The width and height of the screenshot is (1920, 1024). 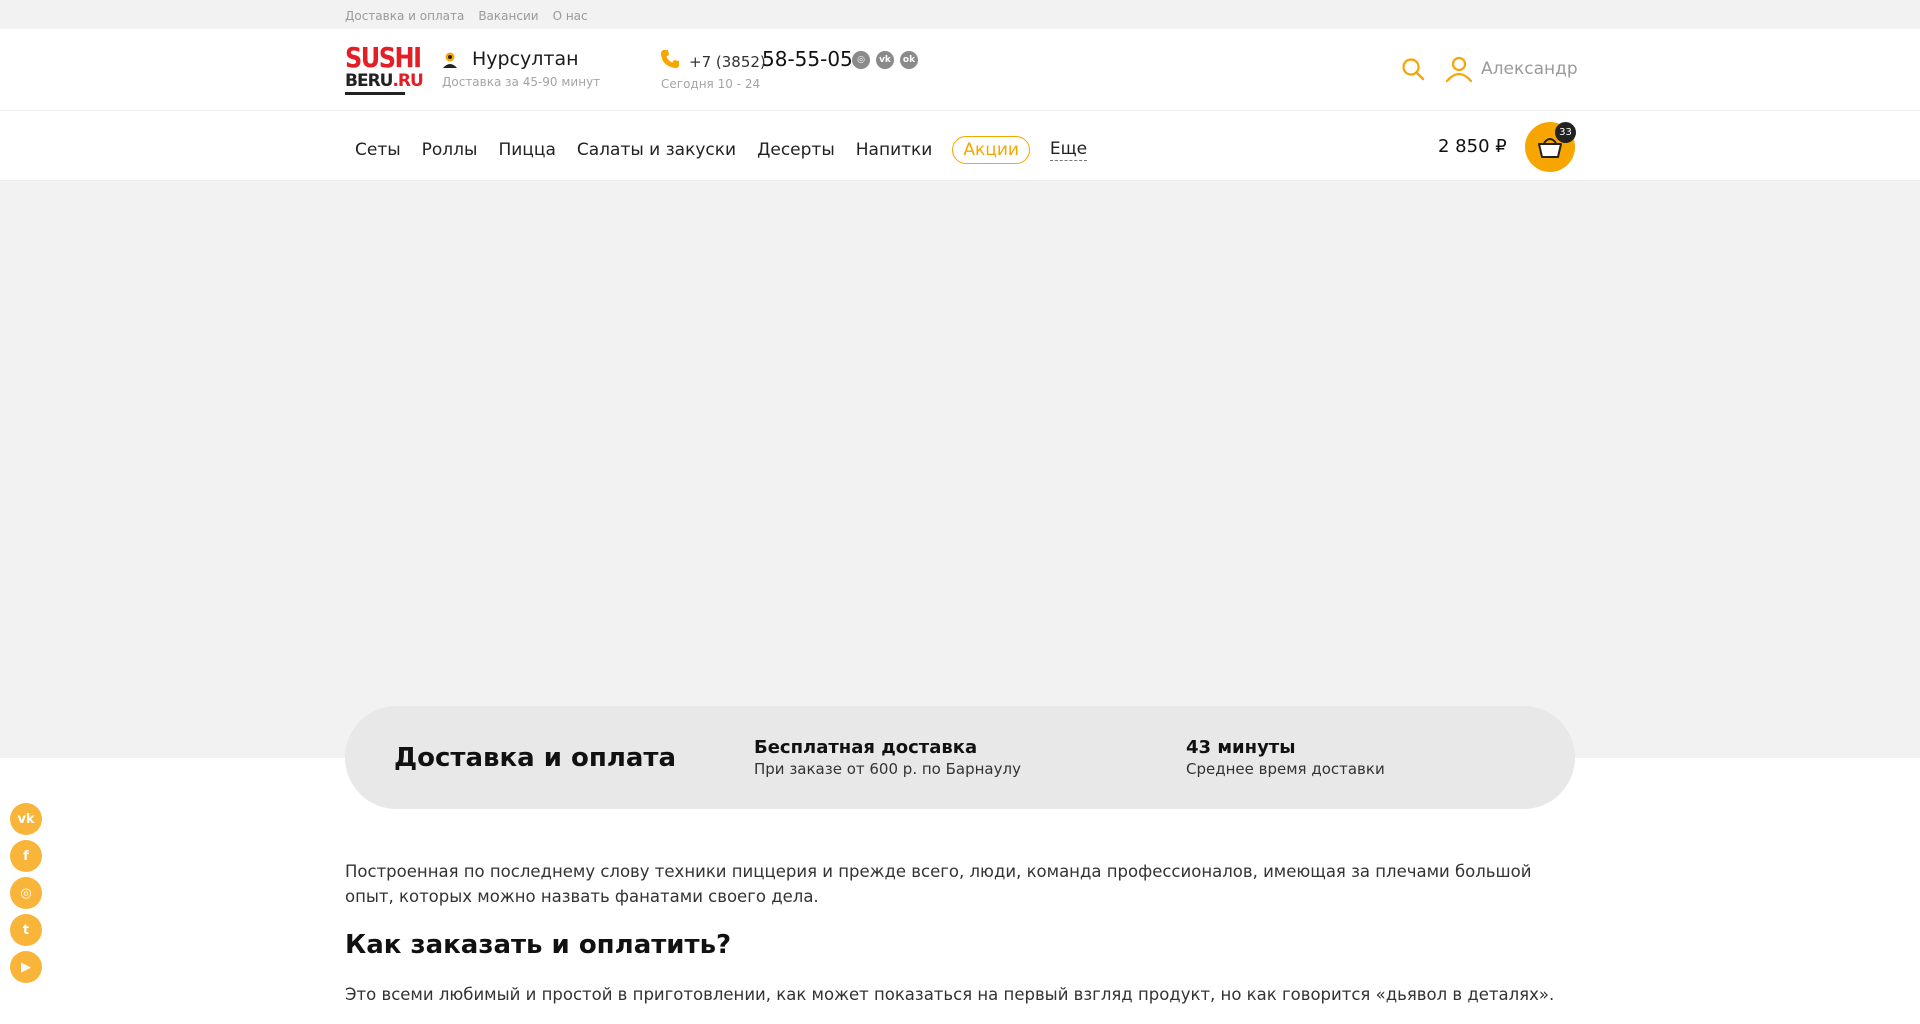 What do you see at coordinates (1529, 69) in the screenshot?
I see `user-name: Александр` at bounding box center [1529, 69].